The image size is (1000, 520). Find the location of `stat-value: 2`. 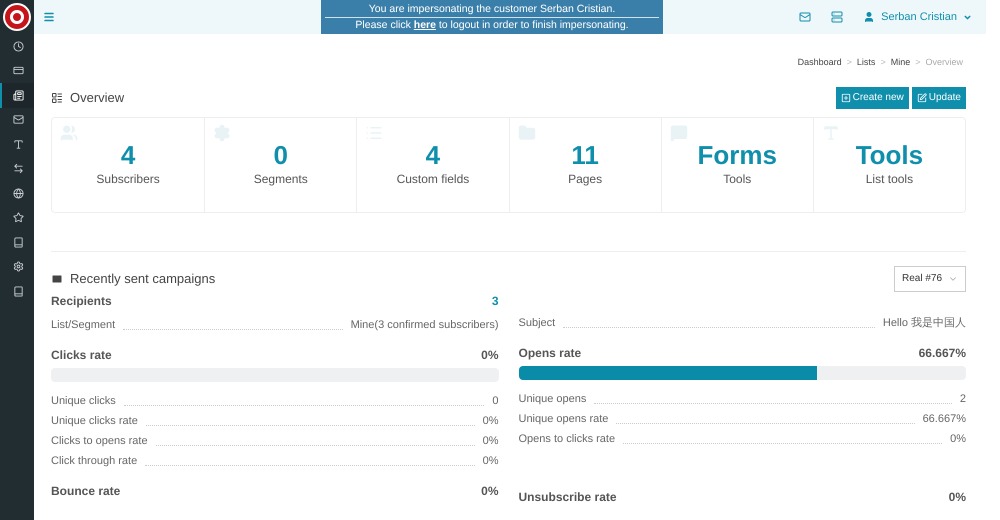

stat-value: 2 is located at coordinates (963, 399).